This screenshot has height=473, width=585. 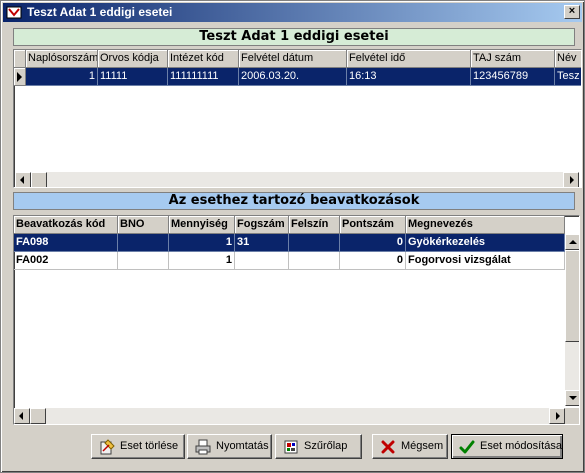 I want to click on arrow-down-icon, so click(x=573, y=398).